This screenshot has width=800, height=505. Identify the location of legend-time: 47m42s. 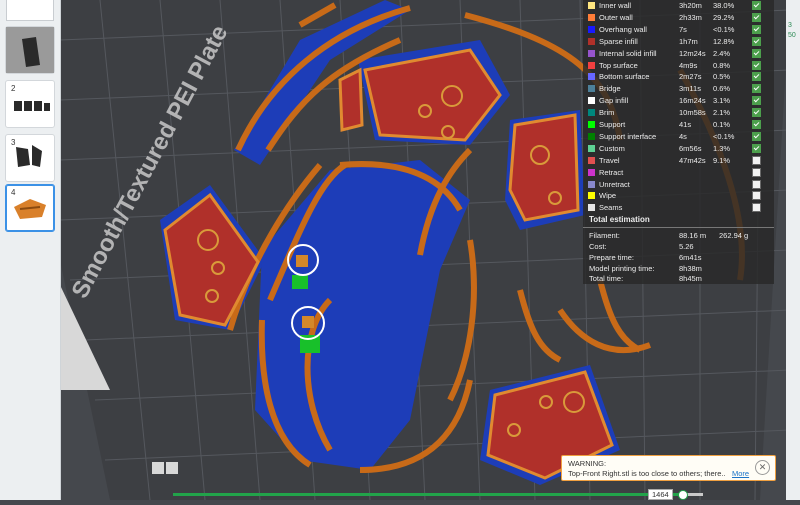
(692, 160).